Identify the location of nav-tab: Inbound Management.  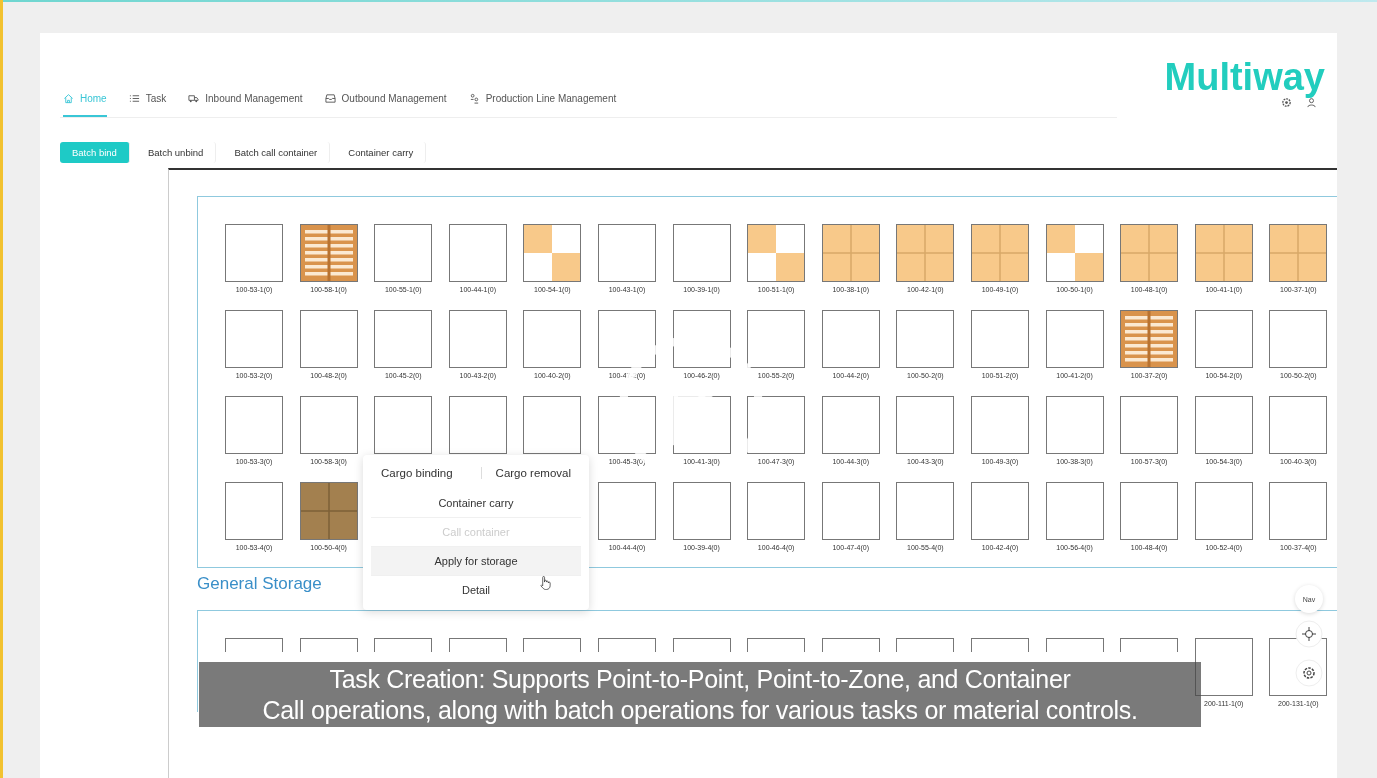
(245, 100).